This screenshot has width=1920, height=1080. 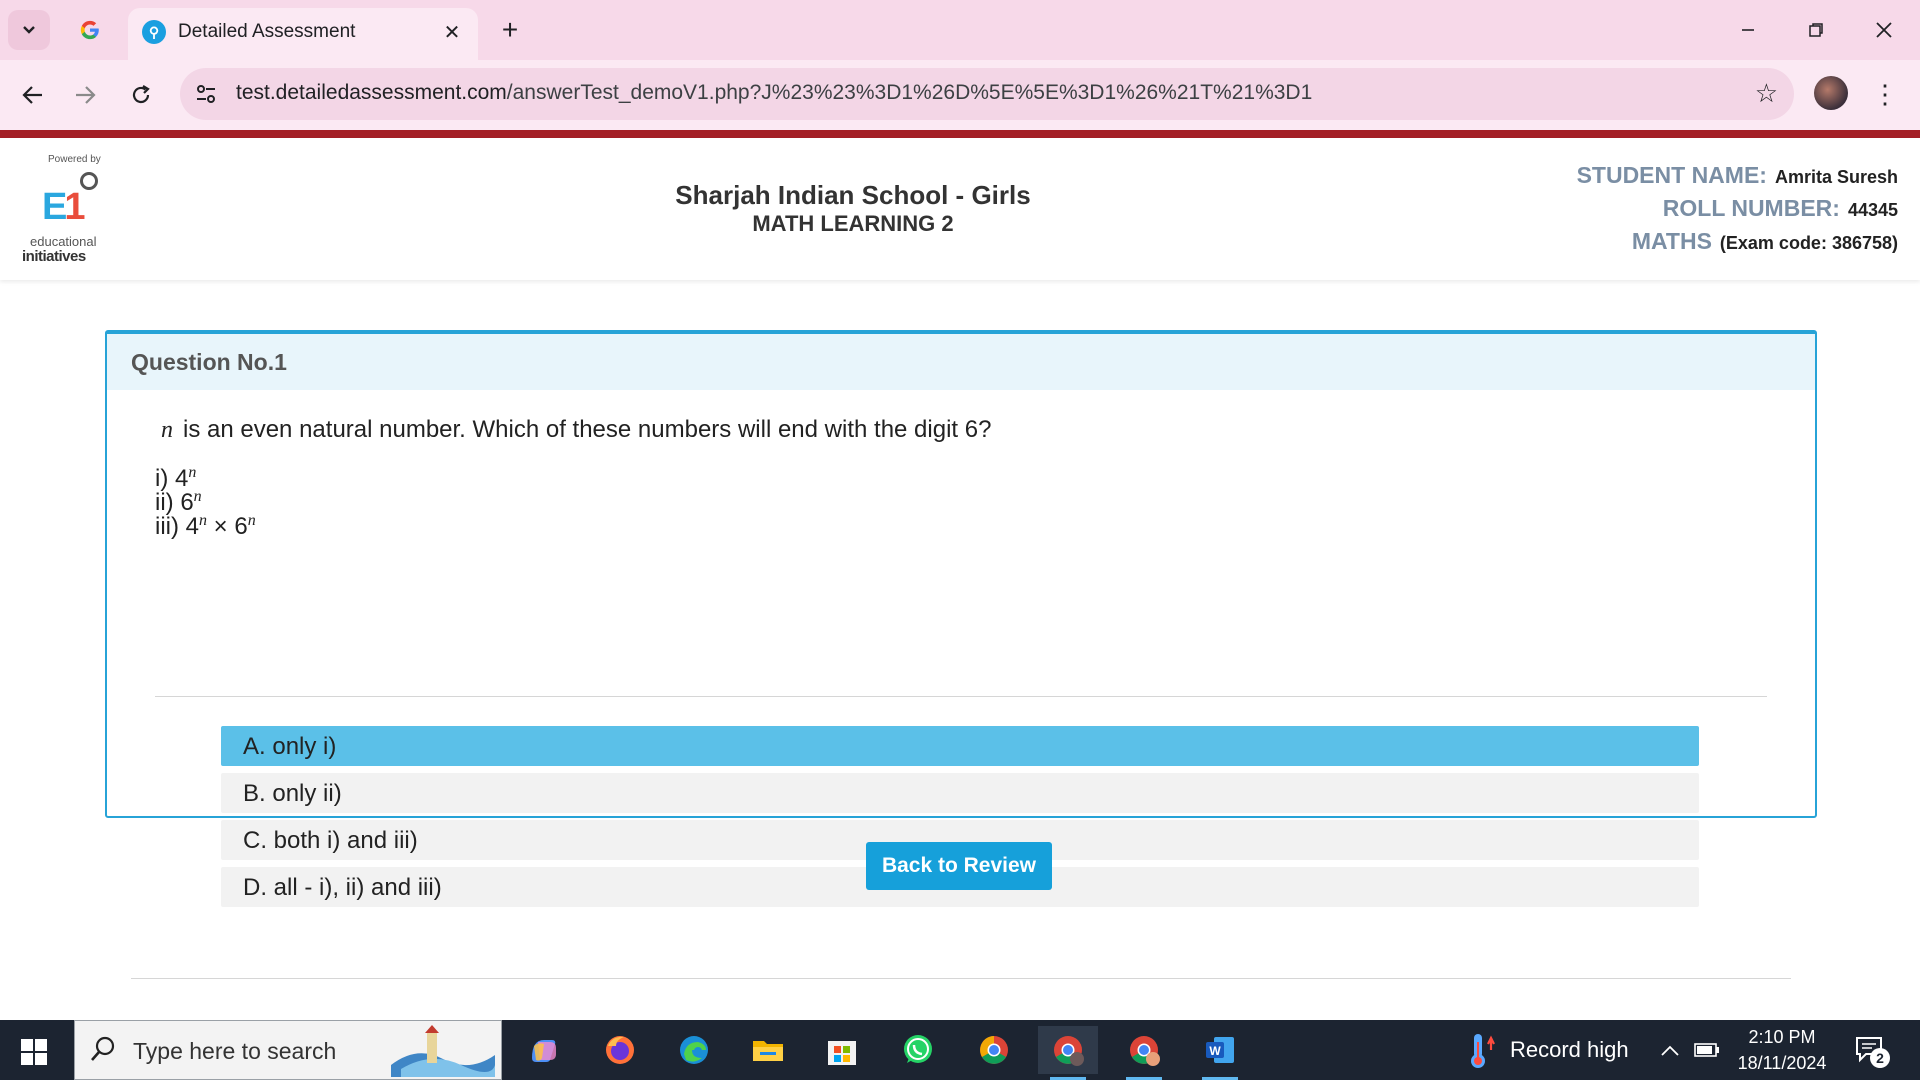 I want to click on browser-menu-icon: ⋮, so click(x=1885, y=94).